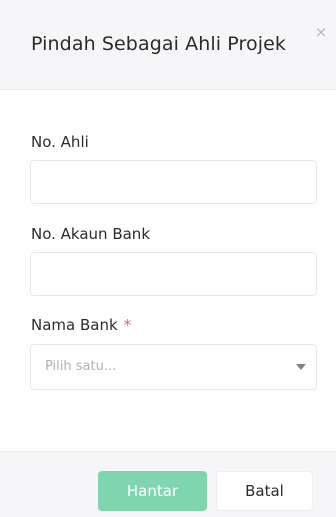 The image size is (336, 517). Describe the element at coordinates (264, 491) in the screenshot. I see `cancel-button: Batal` at that location.